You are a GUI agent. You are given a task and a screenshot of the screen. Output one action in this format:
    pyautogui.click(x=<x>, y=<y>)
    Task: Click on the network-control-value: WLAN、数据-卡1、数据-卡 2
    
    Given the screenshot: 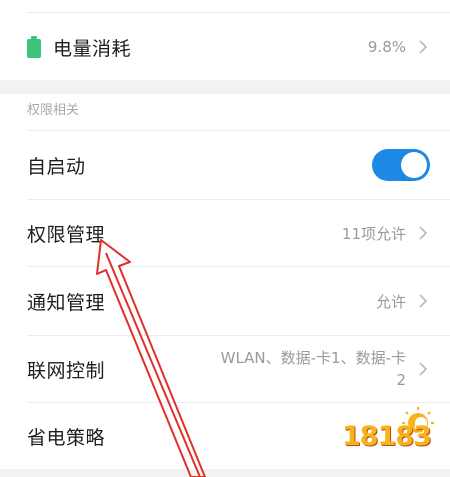 What is the action you would take?
    pyautogui.click(x=306, y=369)
    